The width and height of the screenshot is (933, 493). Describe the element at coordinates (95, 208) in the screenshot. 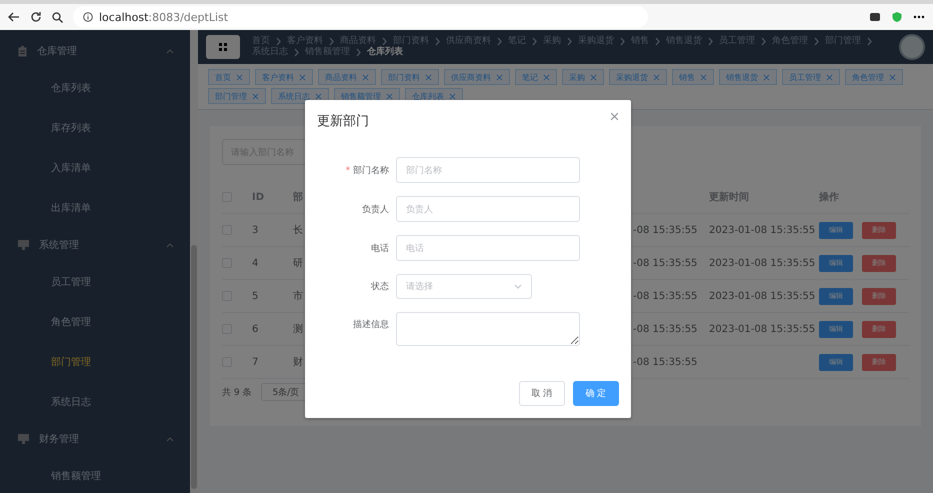

I see `menu-item: 出库清单` at that location.